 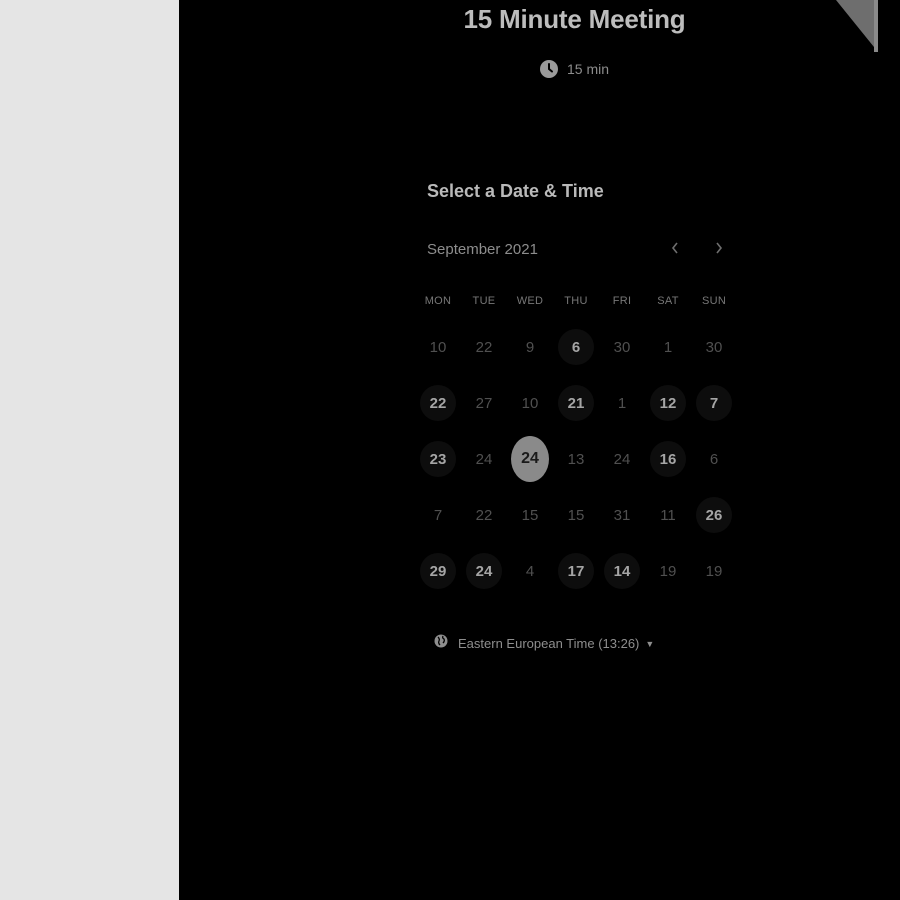 What do you see at coordinates (714, 301) in the screenshot?
I see `weekday-label: SUN` at bounding box center [714, 301].